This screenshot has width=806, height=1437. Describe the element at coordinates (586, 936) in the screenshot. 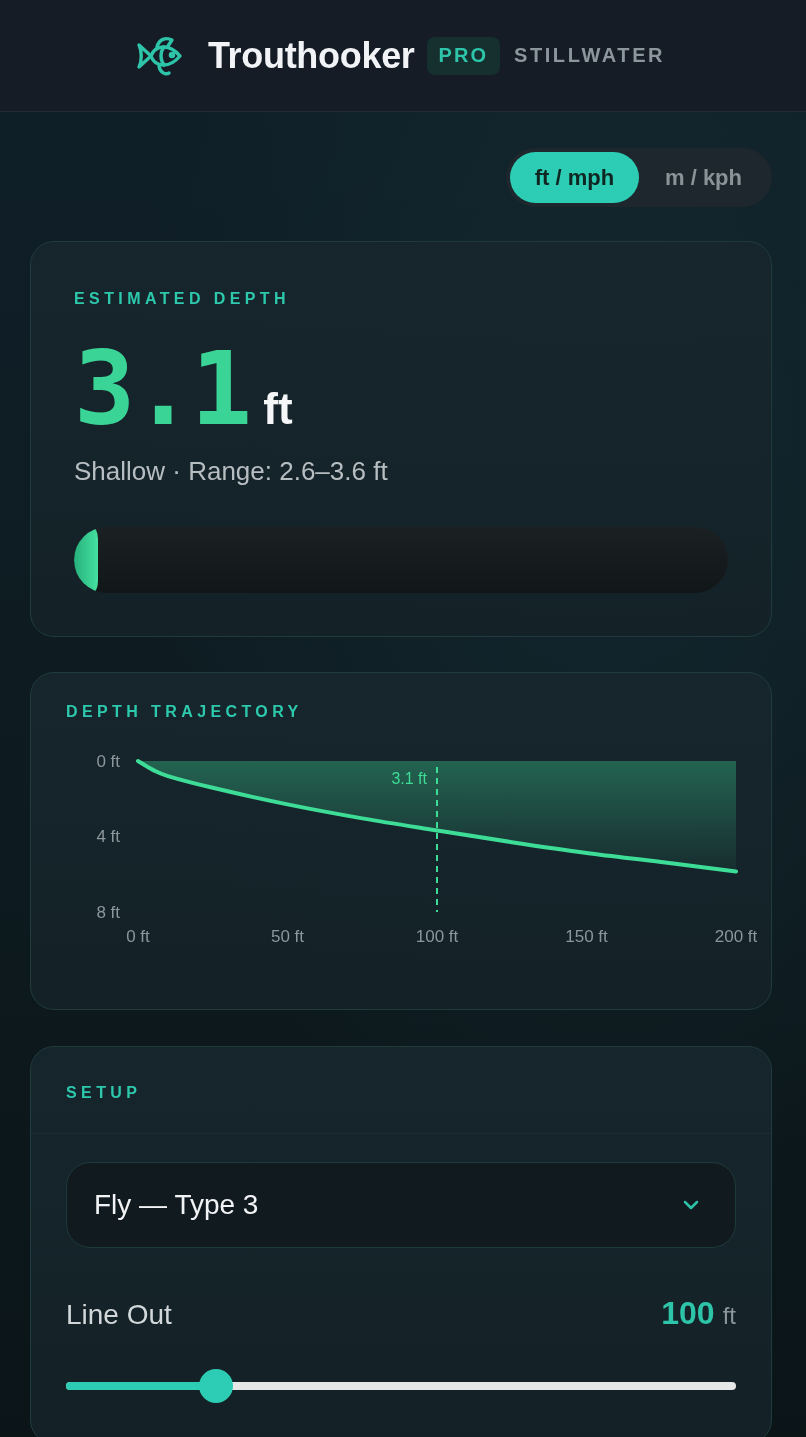

I see `x-axis-label: 150 ft` at that location.